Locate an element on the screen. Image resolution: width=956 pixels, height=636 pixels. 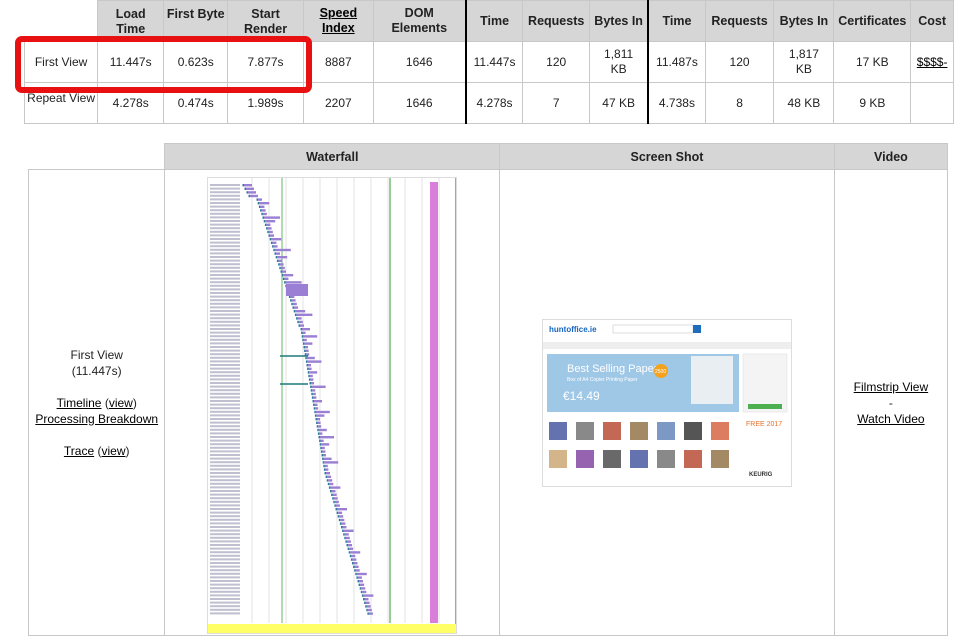
speed-index: 2207 is located at coordinates (338, 103).